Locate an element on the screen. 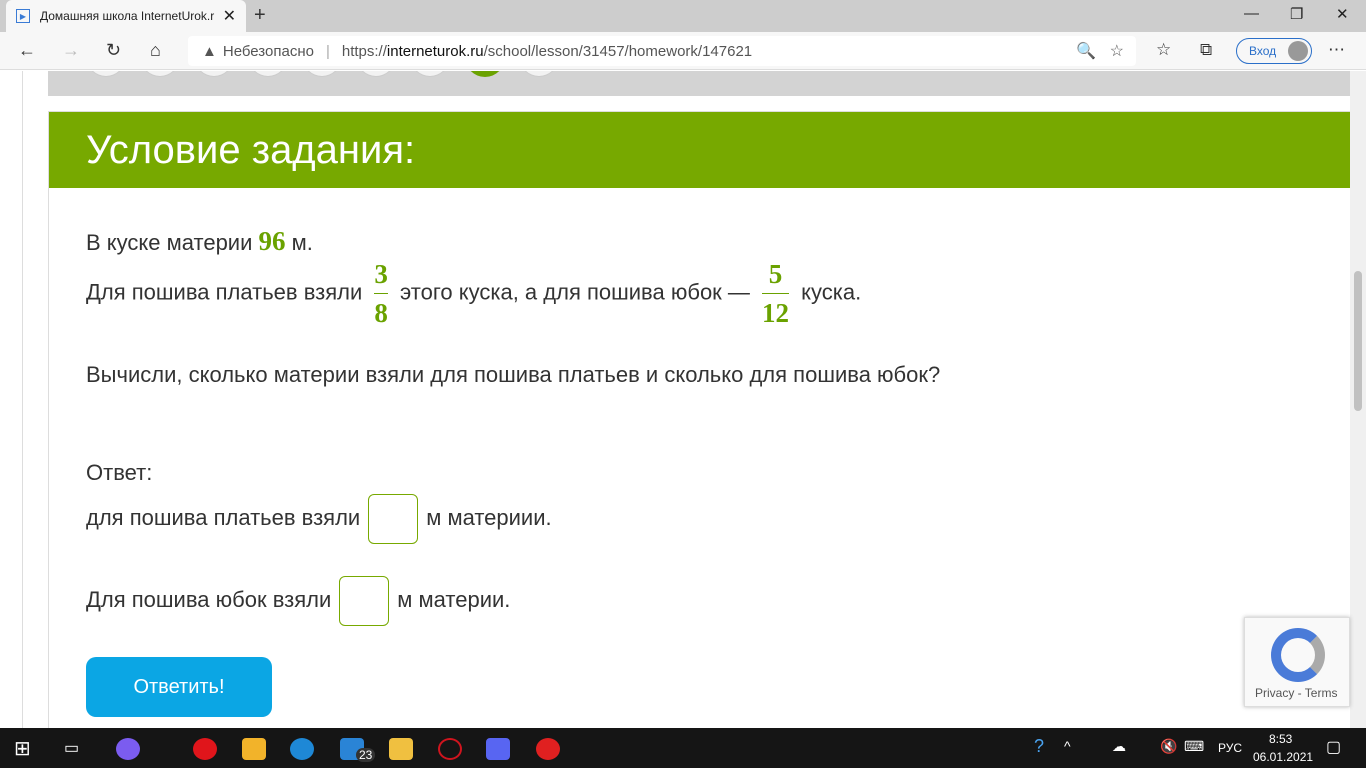  close-window-icon: ✕ is located at coordinates (1342, 14).